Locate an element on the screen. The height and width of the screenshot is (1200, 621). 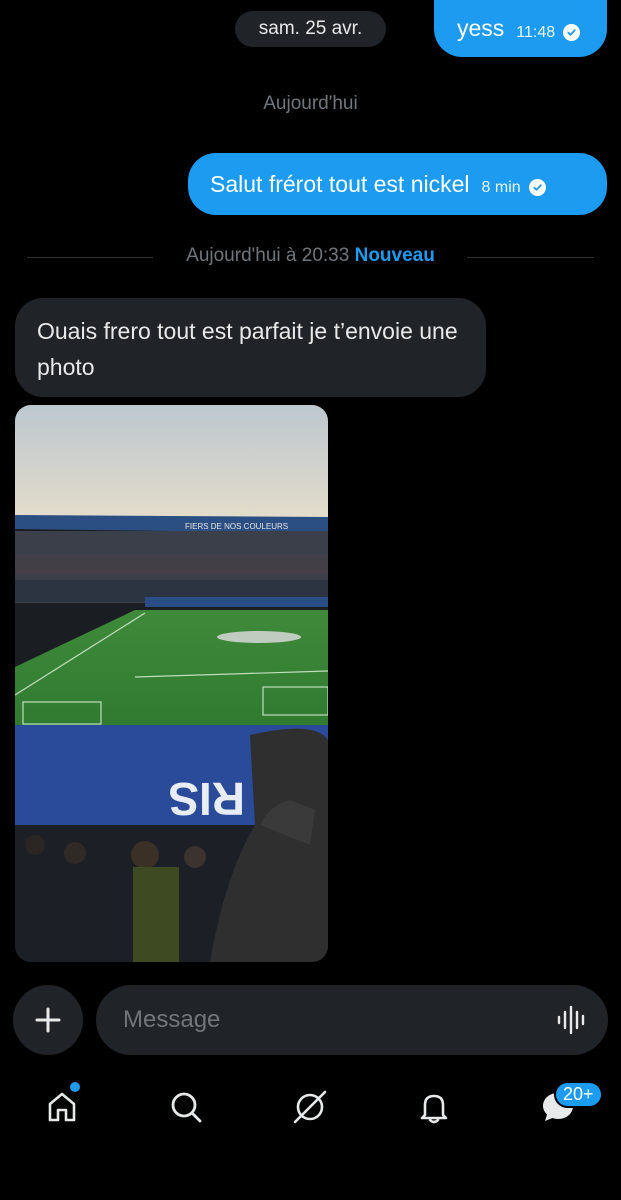
notification-dot is located at coordinates (75, 1087).